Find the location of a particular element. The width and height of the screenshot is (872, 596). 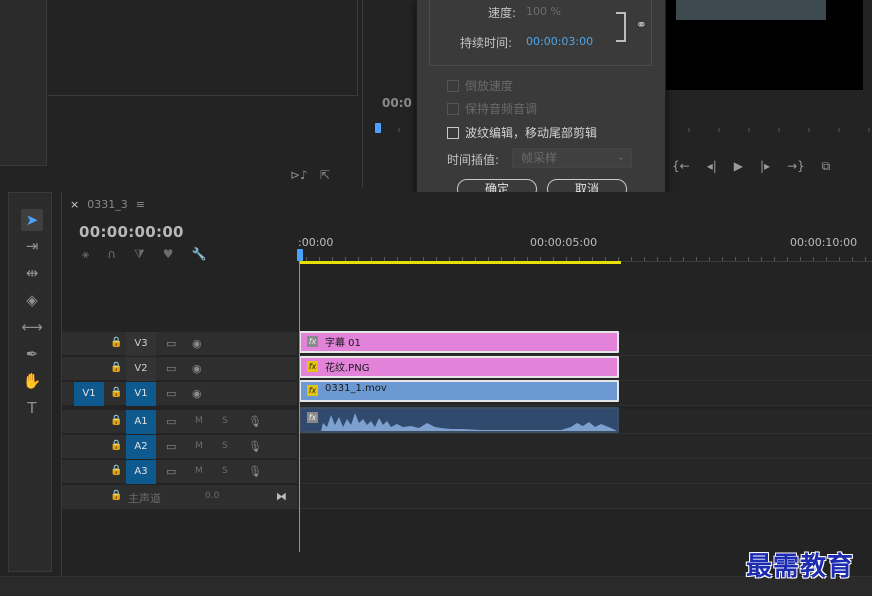

program-playhead is located at coordinates (378, 128).